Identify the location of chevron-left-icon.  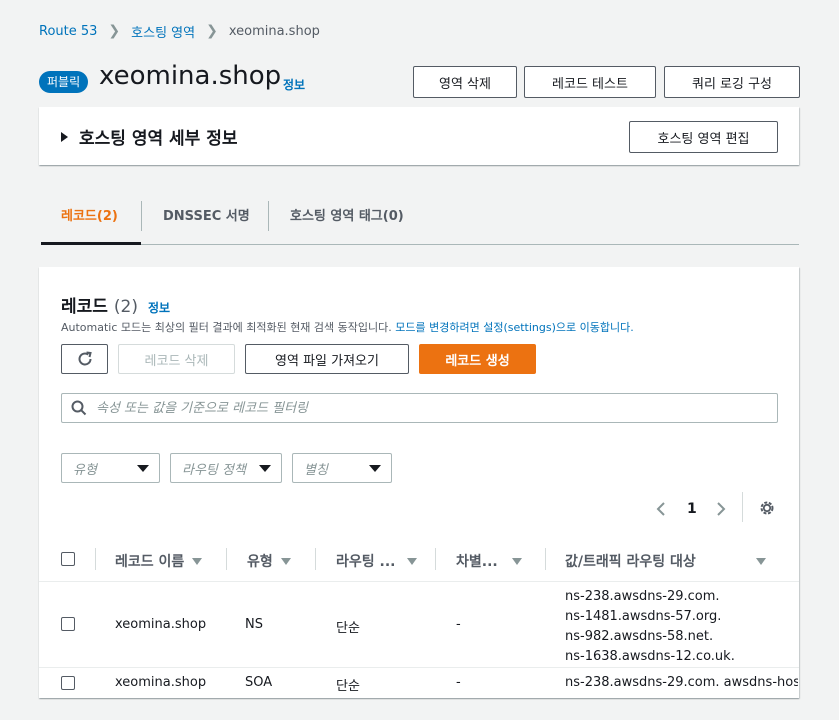
(660, 509).